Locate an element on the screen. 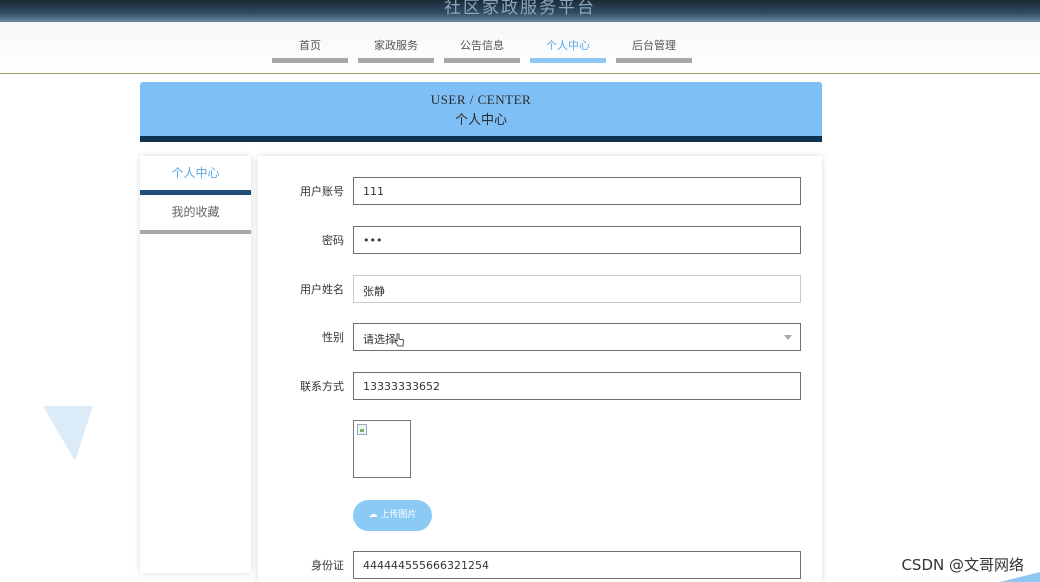 Image resolution: width=1040 pixels, height=582 pixels. gender-select: 请选择 is located at coordinates (577, 337).